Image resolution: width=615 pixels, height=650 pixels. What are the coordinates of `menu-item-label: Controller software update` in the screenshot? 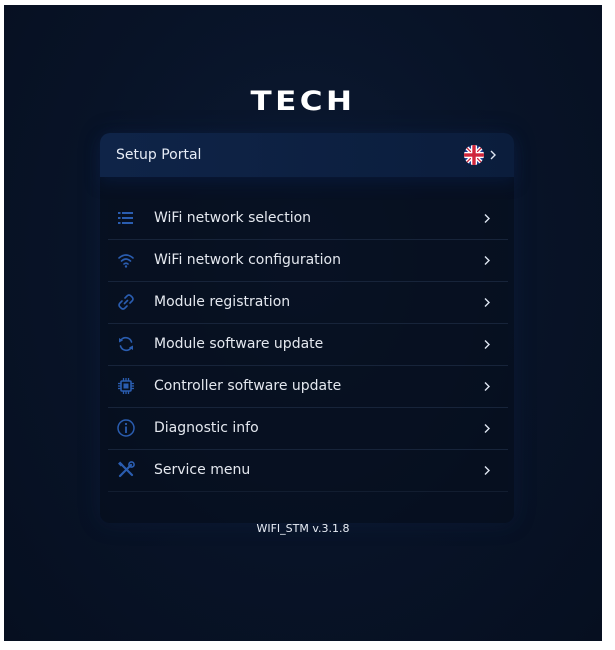 It's located at (248, 386).